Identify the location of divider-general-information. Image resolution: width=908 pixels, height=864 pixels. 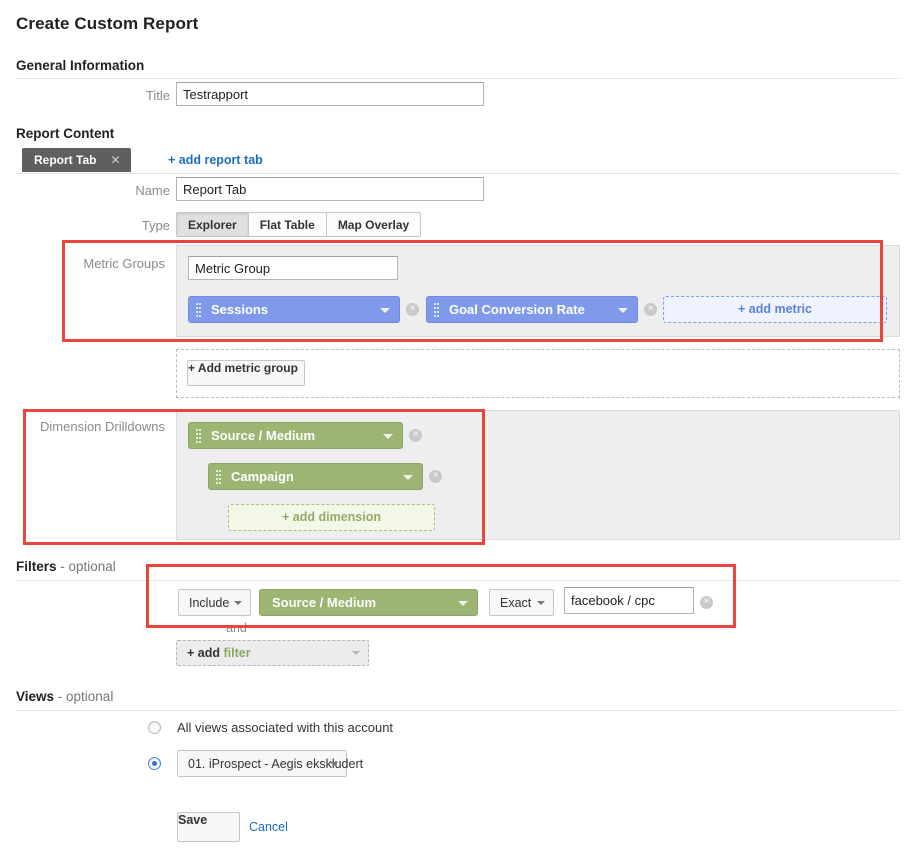
(458, 78).